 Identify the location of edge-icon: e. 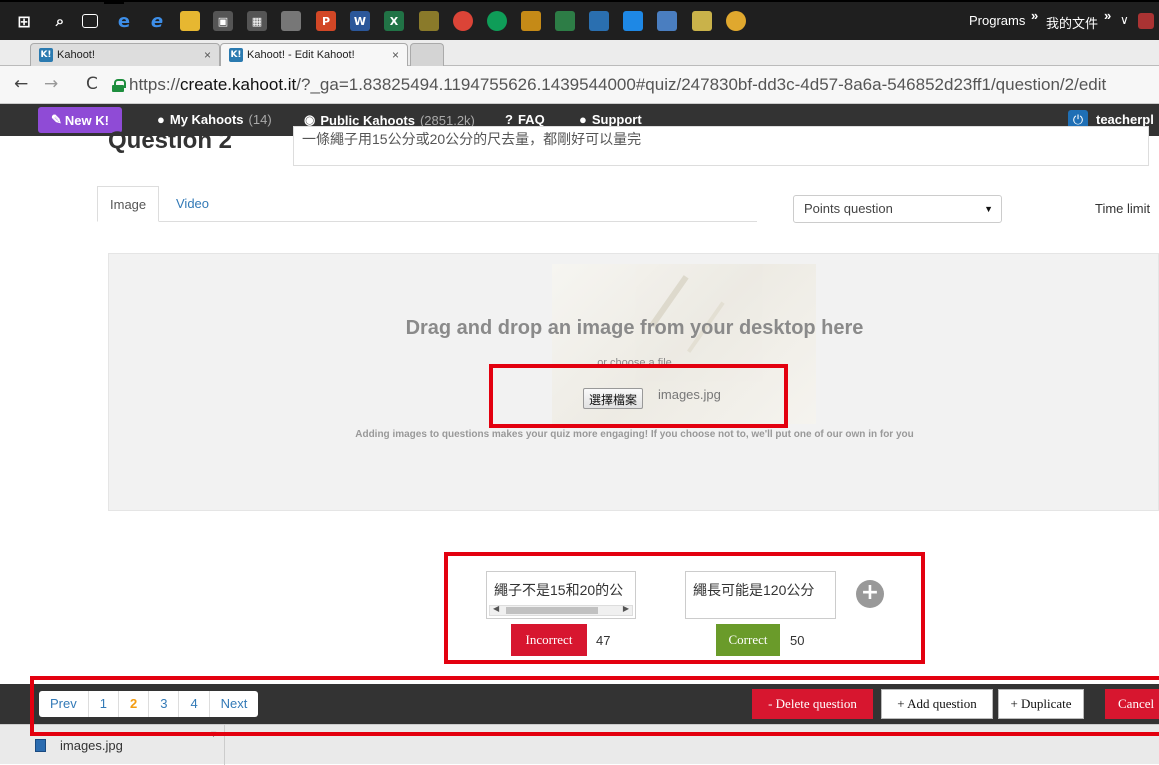
(157, 21).